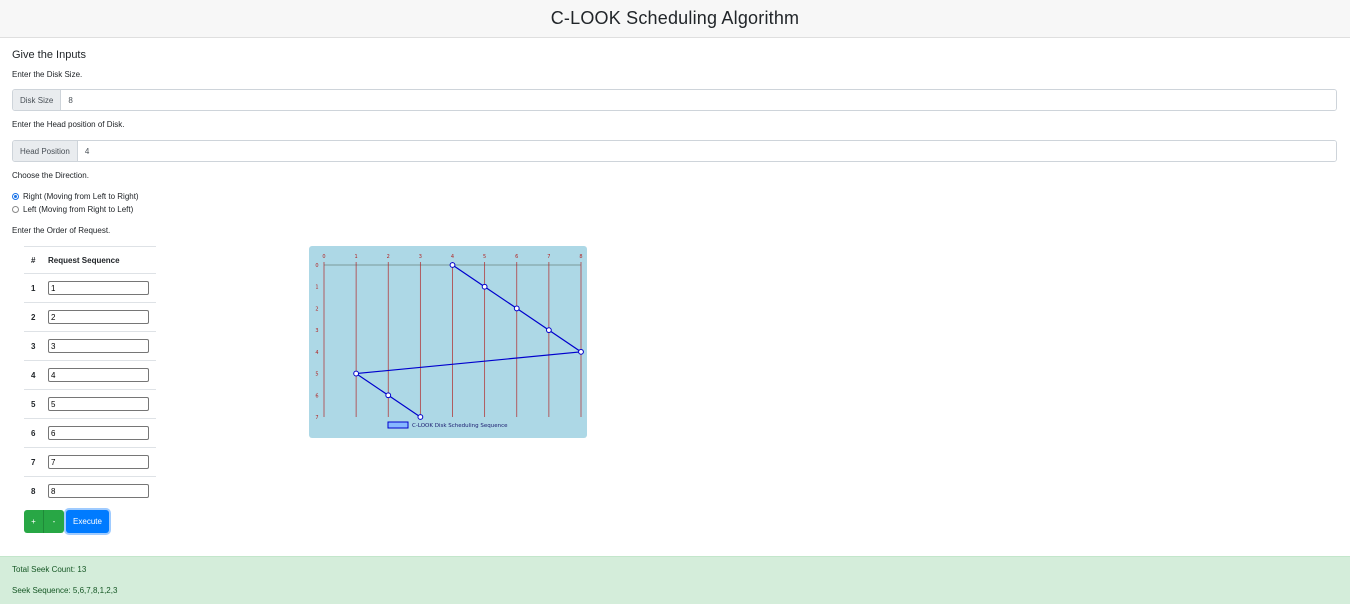 The height and width of the screenshot is (604, 1350). Describe the element at coordinates (548, 257) in the screenshot. I see `x-tick-label: 7` at that location.